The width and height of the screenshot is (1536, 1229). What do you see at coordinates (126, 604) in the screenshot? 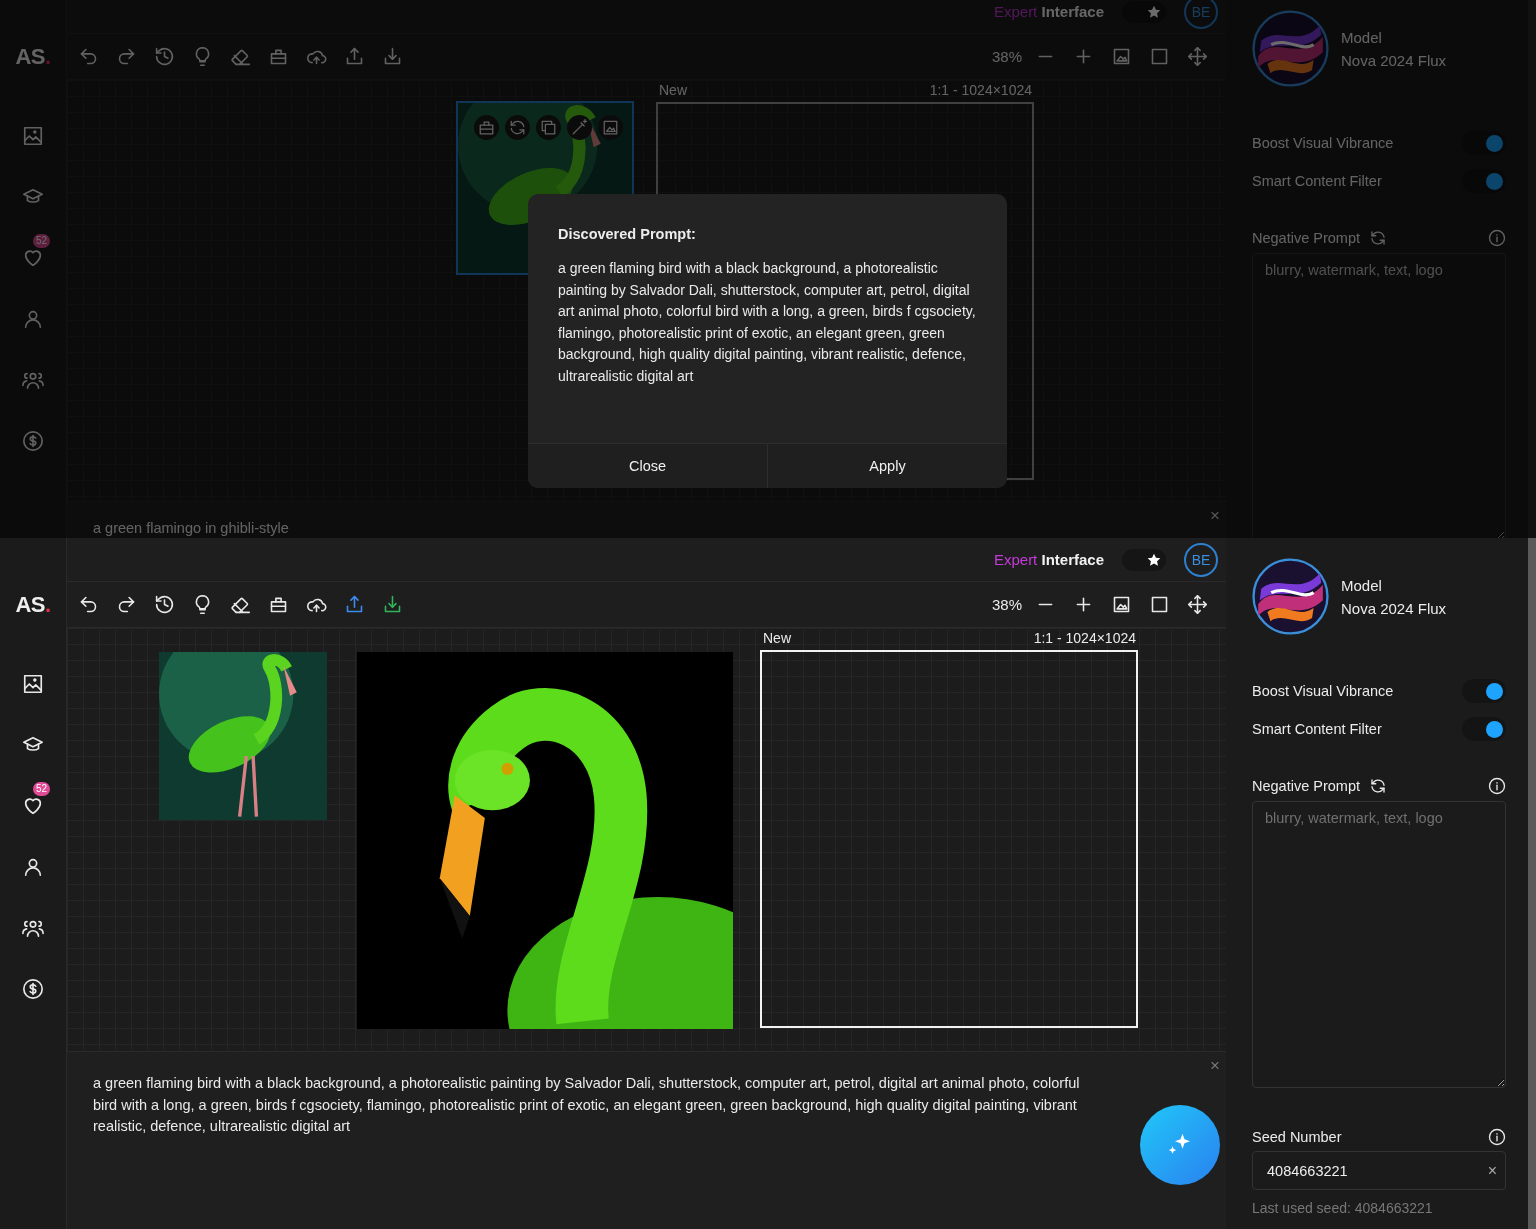
I see `redo-icon` at bounding box center [126, 604].